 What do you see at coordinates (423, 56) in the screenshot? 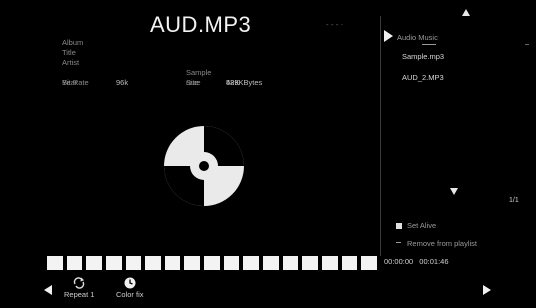
I see `playlist-item: Sample.mp3` at bounding box center [423, 56].